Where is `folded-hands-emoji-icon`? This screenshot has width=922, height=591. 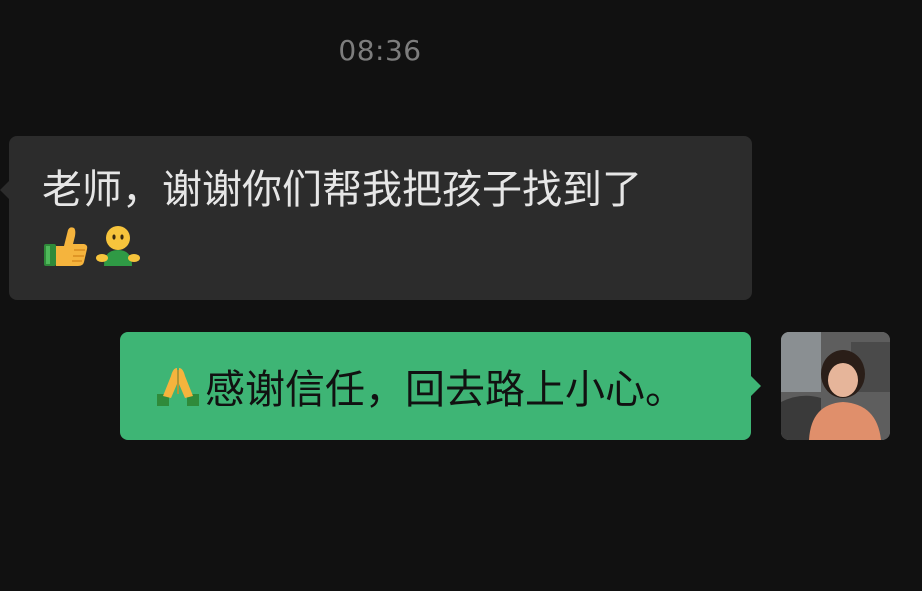
folded-hands-emoji-icon is located at coordinates (178, 386).